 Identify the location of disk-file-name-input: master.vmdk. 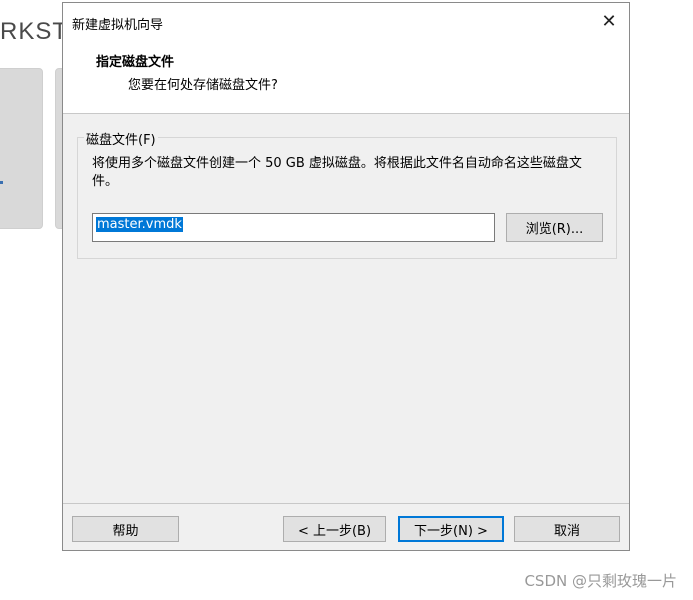
(293, 227).